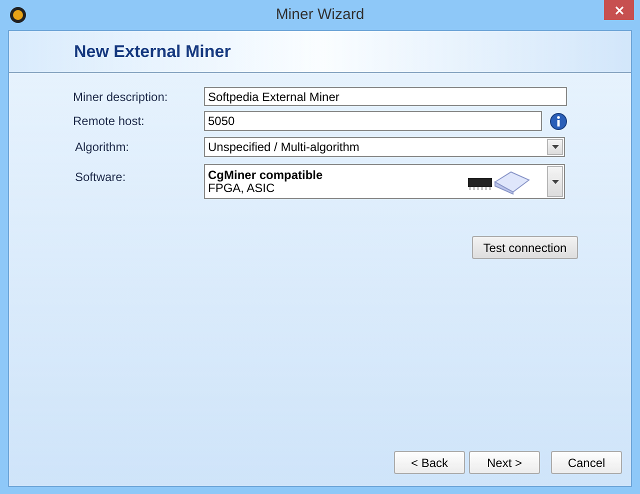 The width and height of the screenshot is (640, 494). Describe the element at coordinates (152, 51) in the screenshot. I see `page-title: New External Miner` at that location.